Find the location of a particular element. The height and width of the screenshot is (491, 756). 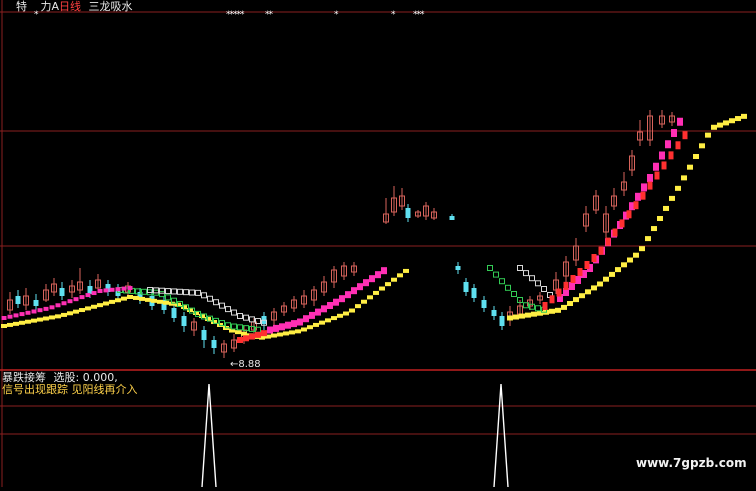

period-label: 日线 is located at coordinates (70, 6).